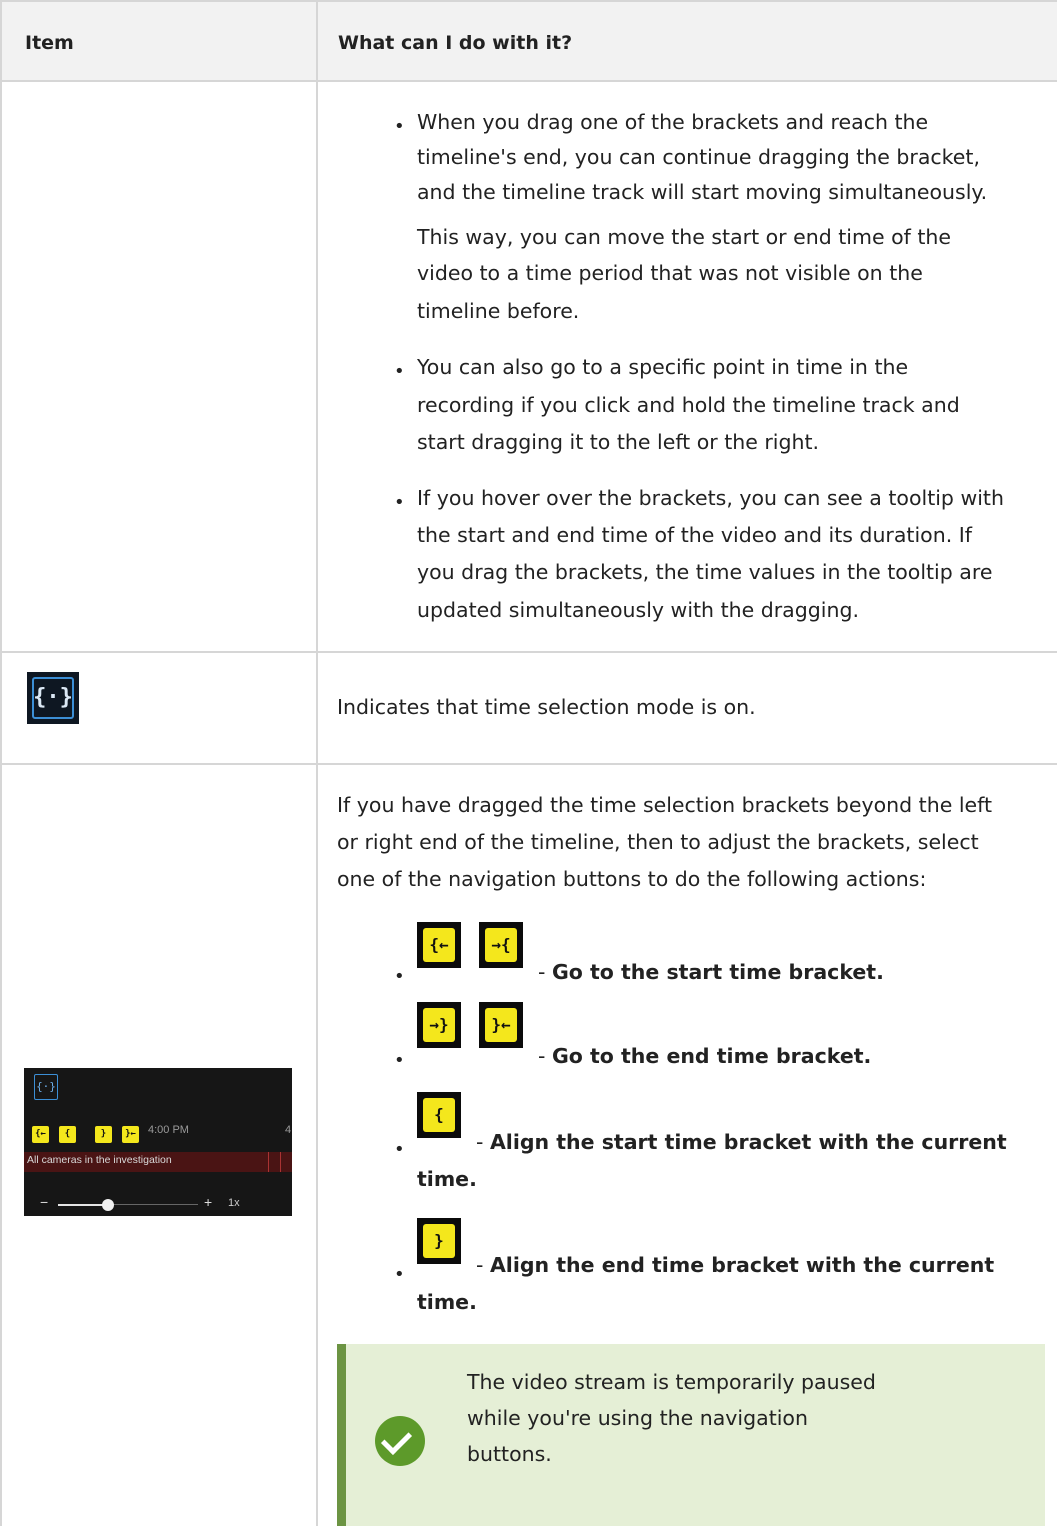 The width and height of the screenshot is (1057, 1526). Describe the element at coordinates (509, 1454) in the screenshot. I see `tip-line: buttons.` at that location.